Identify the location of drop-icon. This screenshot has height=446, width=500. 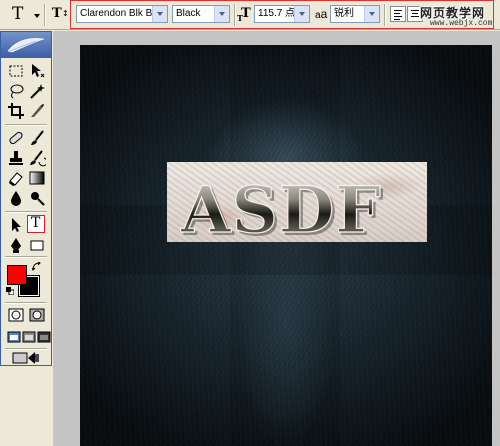
(16, 198).